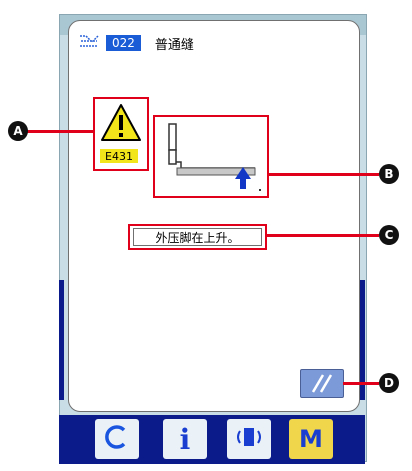  I want to click on info-icon: i, so click(185, 439).